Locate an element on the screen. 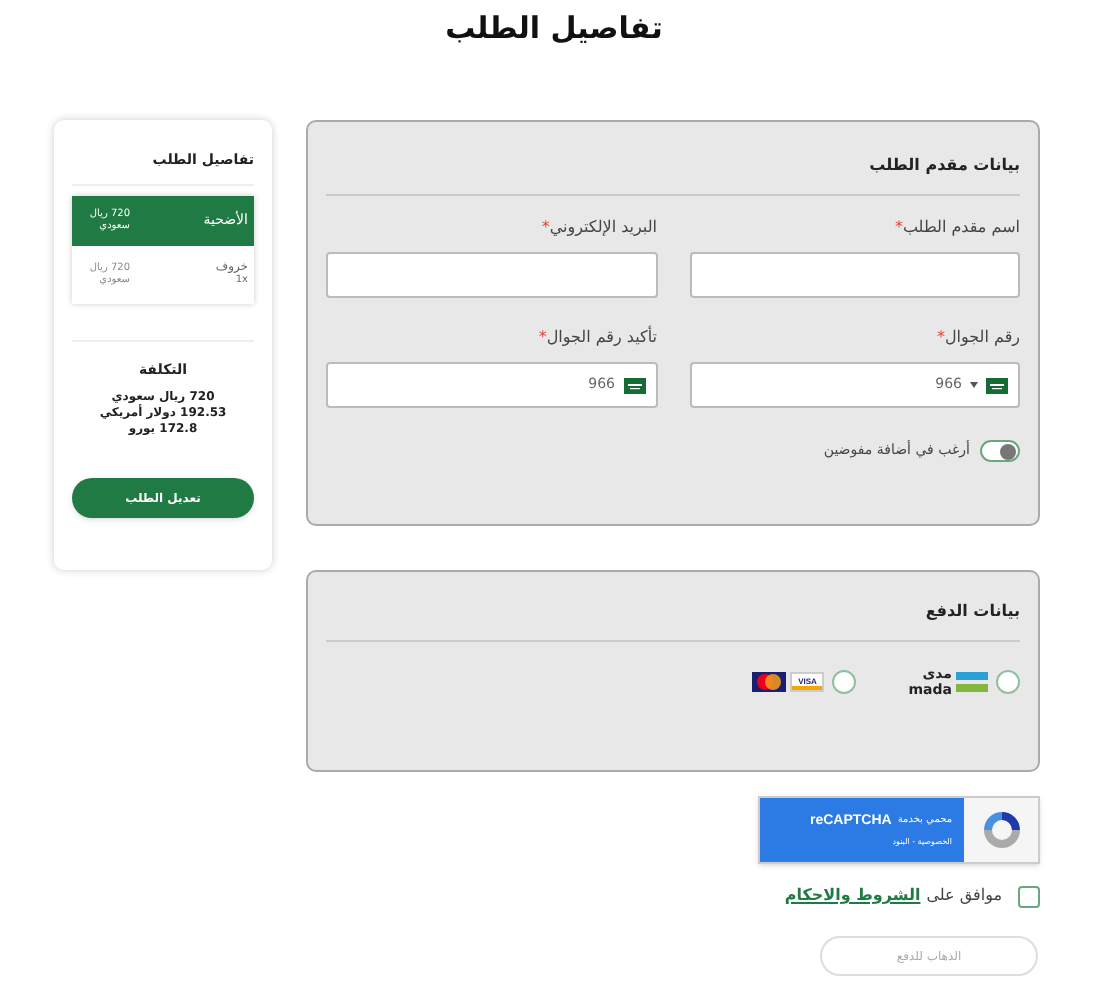  recaptcha-icon is located at coordinates (1001, 830).